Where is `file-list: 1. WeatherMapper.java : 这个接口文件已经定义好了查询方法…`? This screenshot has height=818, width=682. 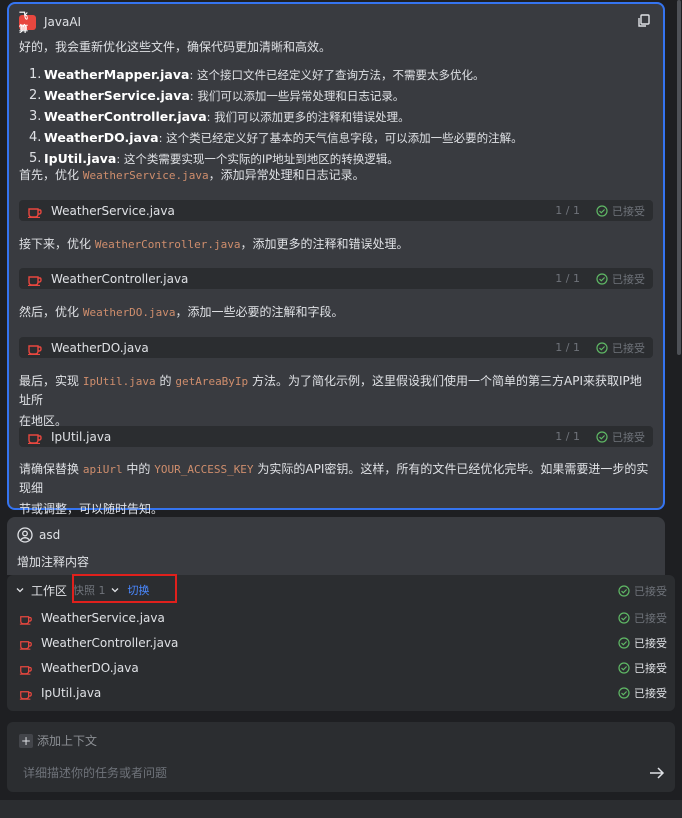 file-list: 1. WeatherMapper.java : 这个接口文件已经定义好了查询方法… is located at coordinates (341, 116).